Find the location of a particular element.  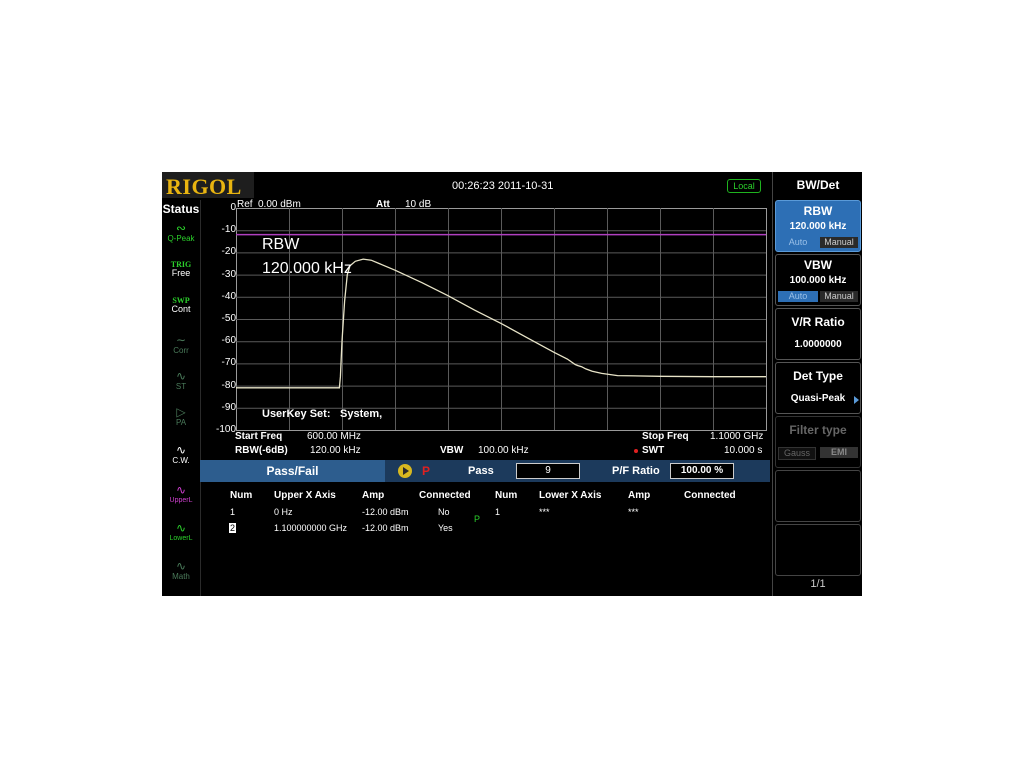

status-upper-limit: ∿ UpperL is located at coordinates (181, 500).